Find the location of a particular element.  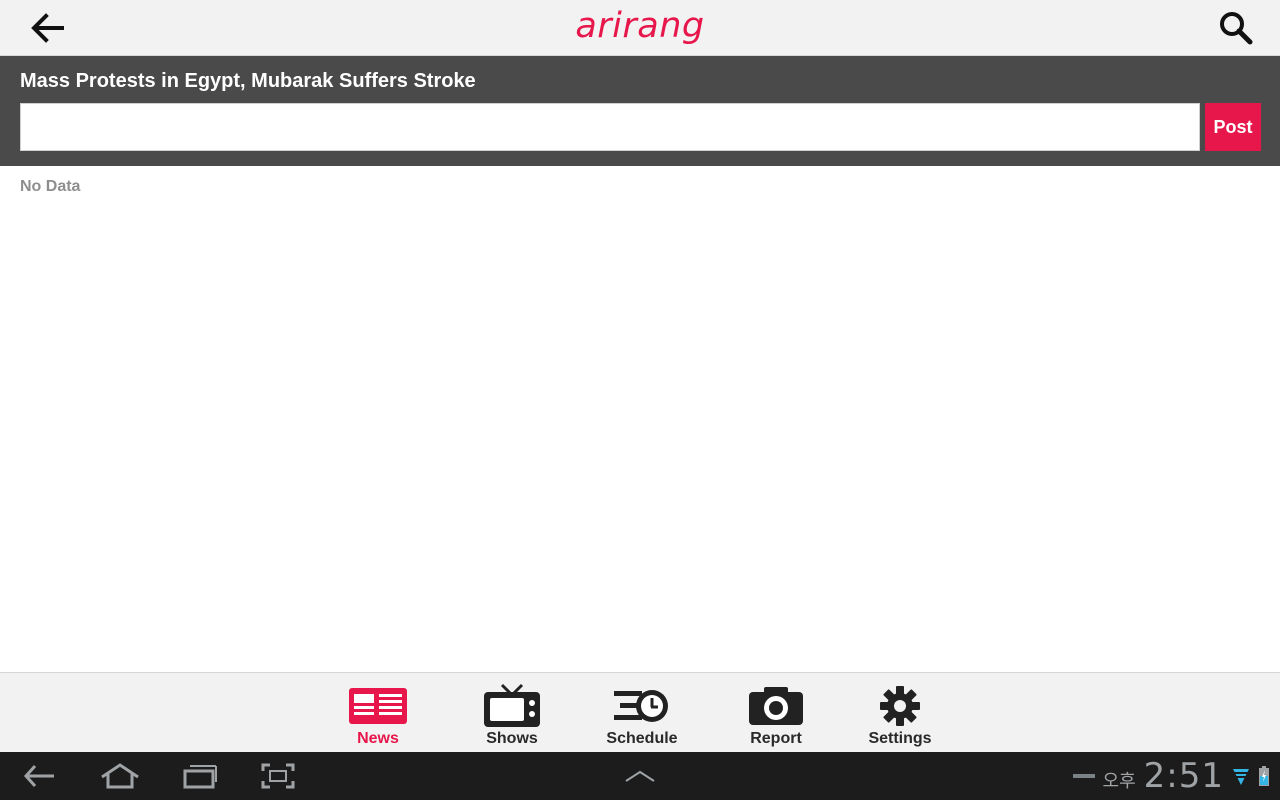

system-recent-apps-button is located at coordinates (200, 776).